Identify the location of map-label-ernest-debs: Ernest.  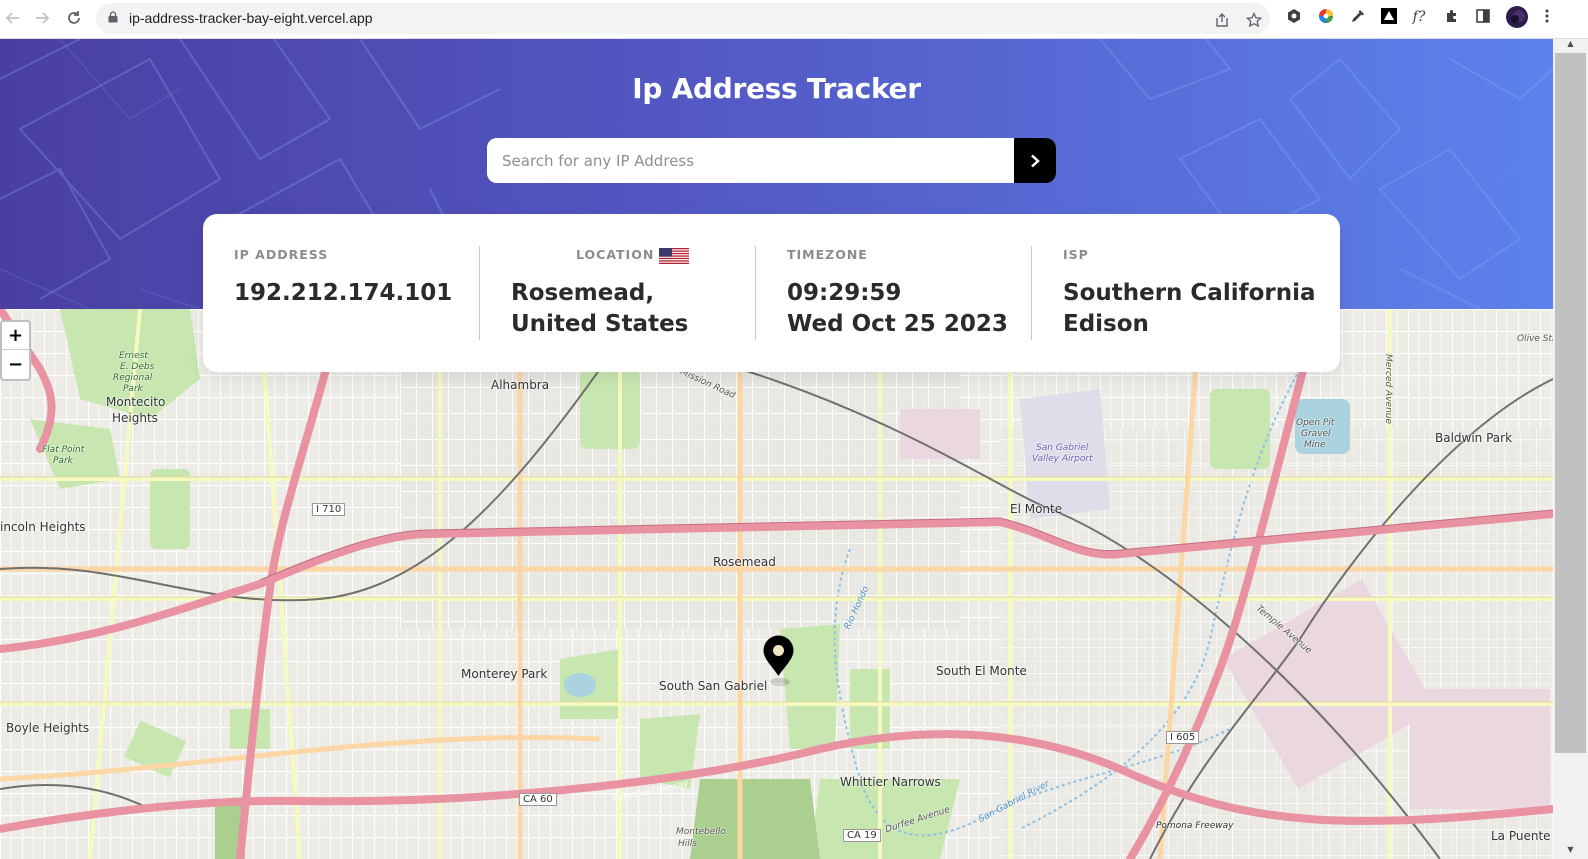
(133, 356).